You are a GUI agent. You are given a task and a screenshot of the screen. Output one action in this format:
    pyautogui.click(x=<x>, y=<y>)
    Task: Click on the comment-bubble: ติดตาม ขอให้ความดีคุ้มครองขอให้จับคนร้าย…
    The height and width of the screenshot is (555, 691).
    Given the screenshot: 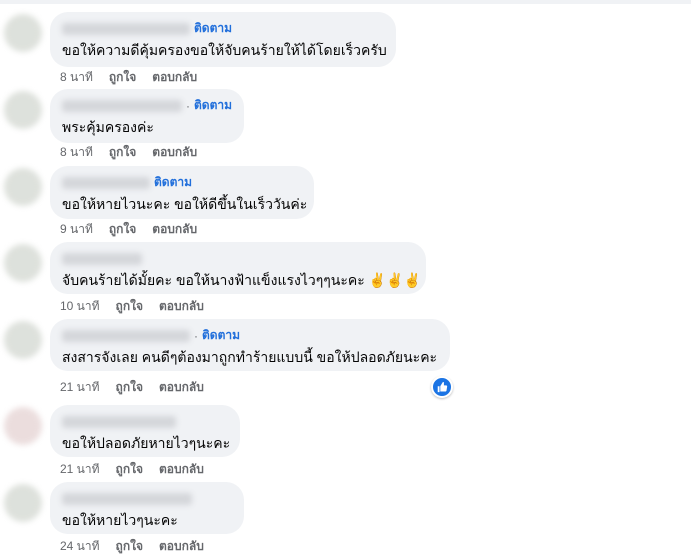 What is the action you would take?
    pyautogui.click(x=223, y=39)
    